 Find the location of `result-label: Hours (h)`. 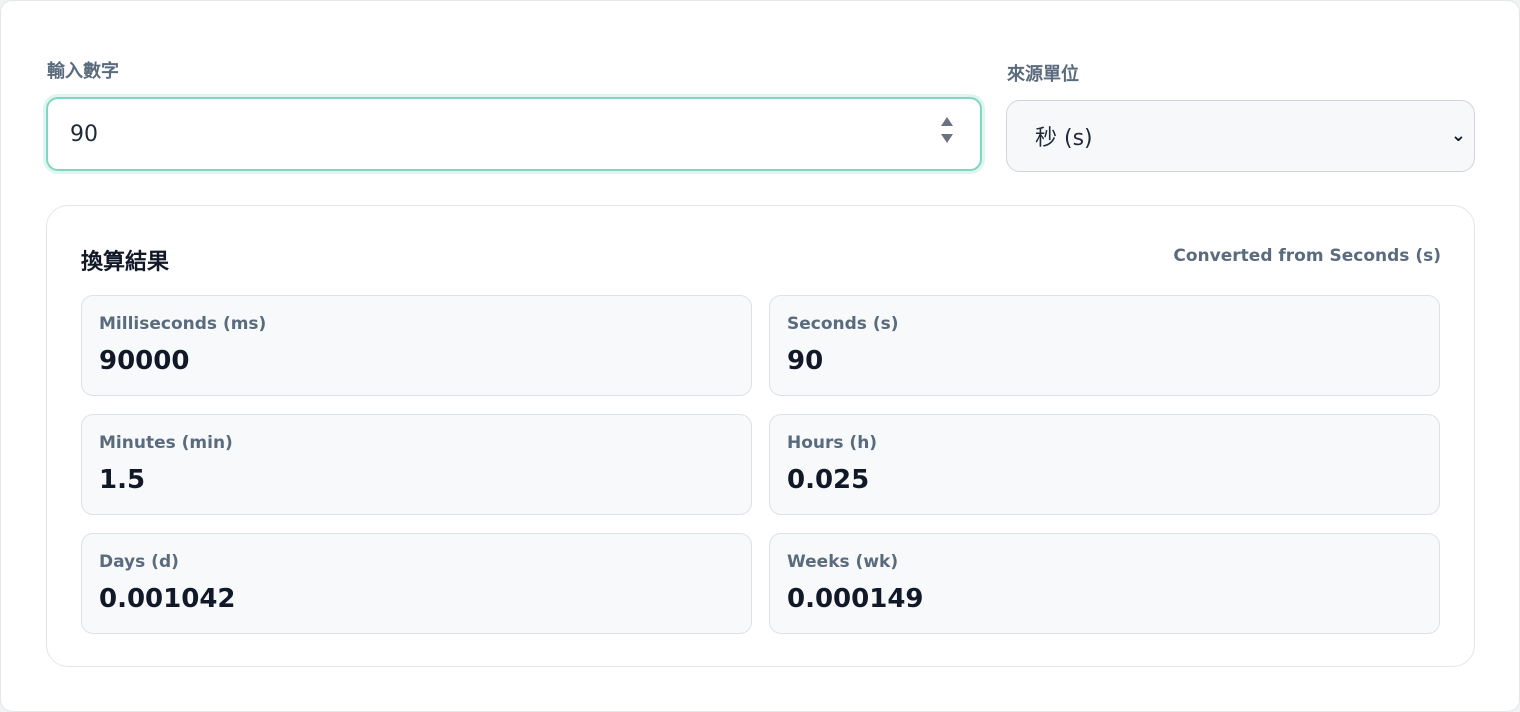

result-label: Hours (h) is located at coordinates (832, 443).